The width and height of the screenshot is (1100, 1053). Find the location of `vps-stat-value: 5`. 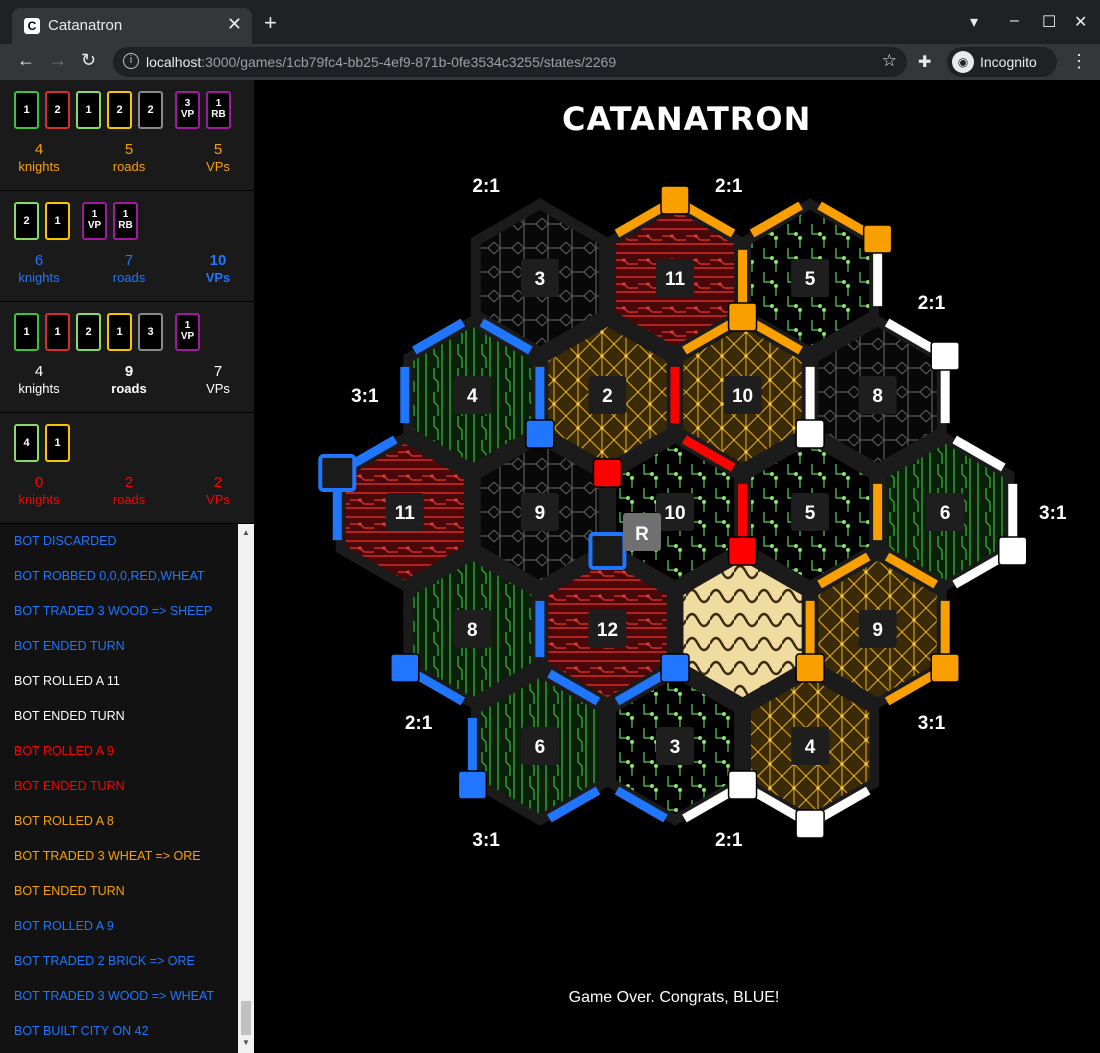

vps-stat-value: 5 is located at coordinates (218, 149).